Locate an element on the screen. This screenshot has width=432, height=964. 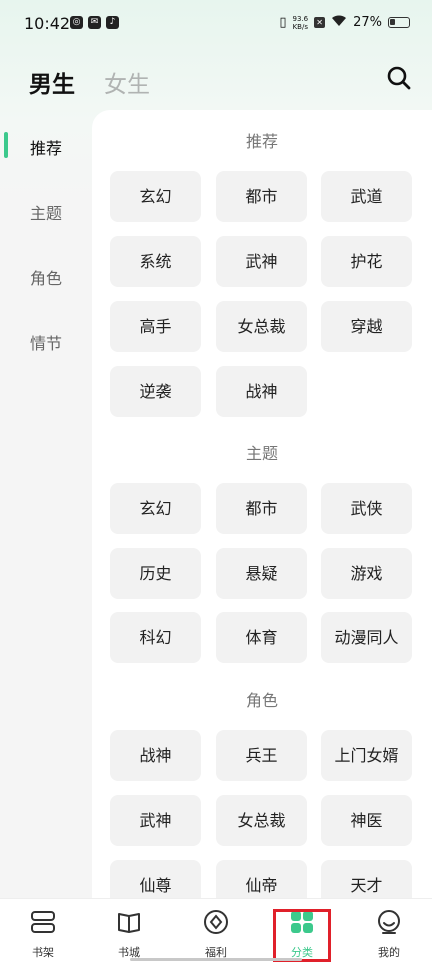
app-notification-icon: ◎ is located at coordinates (76, 22).